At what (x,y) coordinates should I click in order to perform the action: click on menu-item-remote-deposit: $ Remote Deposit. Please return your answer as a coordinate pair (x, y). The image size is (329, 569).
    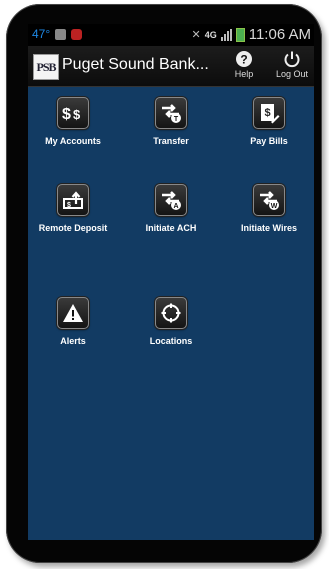
    Looking at the image, I should click on (73, 208).